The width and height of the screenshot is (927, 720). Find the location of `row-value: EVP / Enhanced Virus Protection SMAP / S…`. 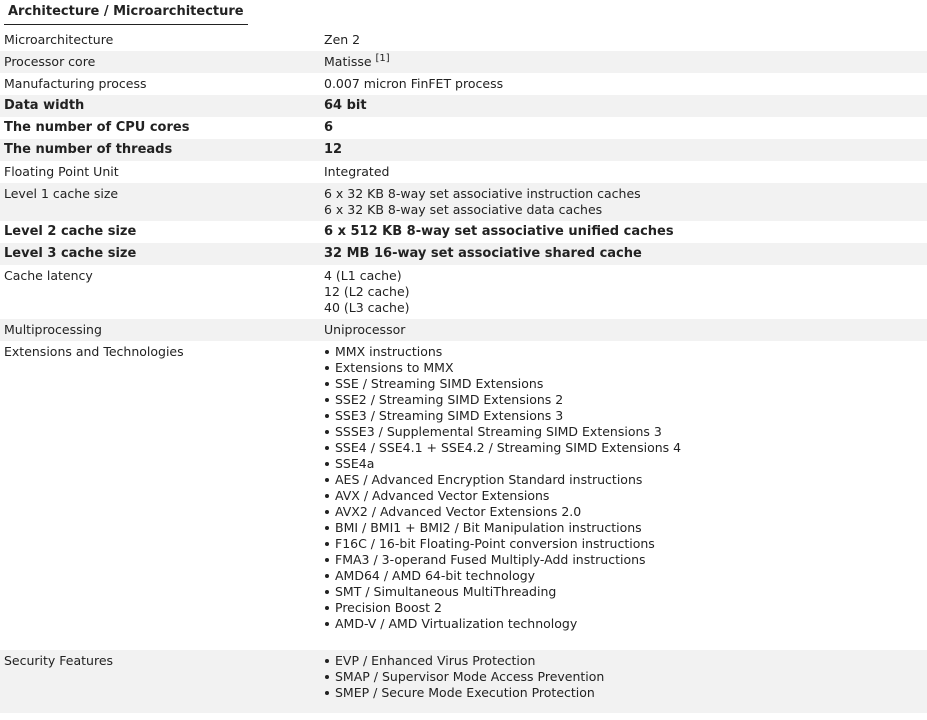

row-value: EVP / Enhanced Virus Protection SMAP / S… is located at coordinates (625, 677).